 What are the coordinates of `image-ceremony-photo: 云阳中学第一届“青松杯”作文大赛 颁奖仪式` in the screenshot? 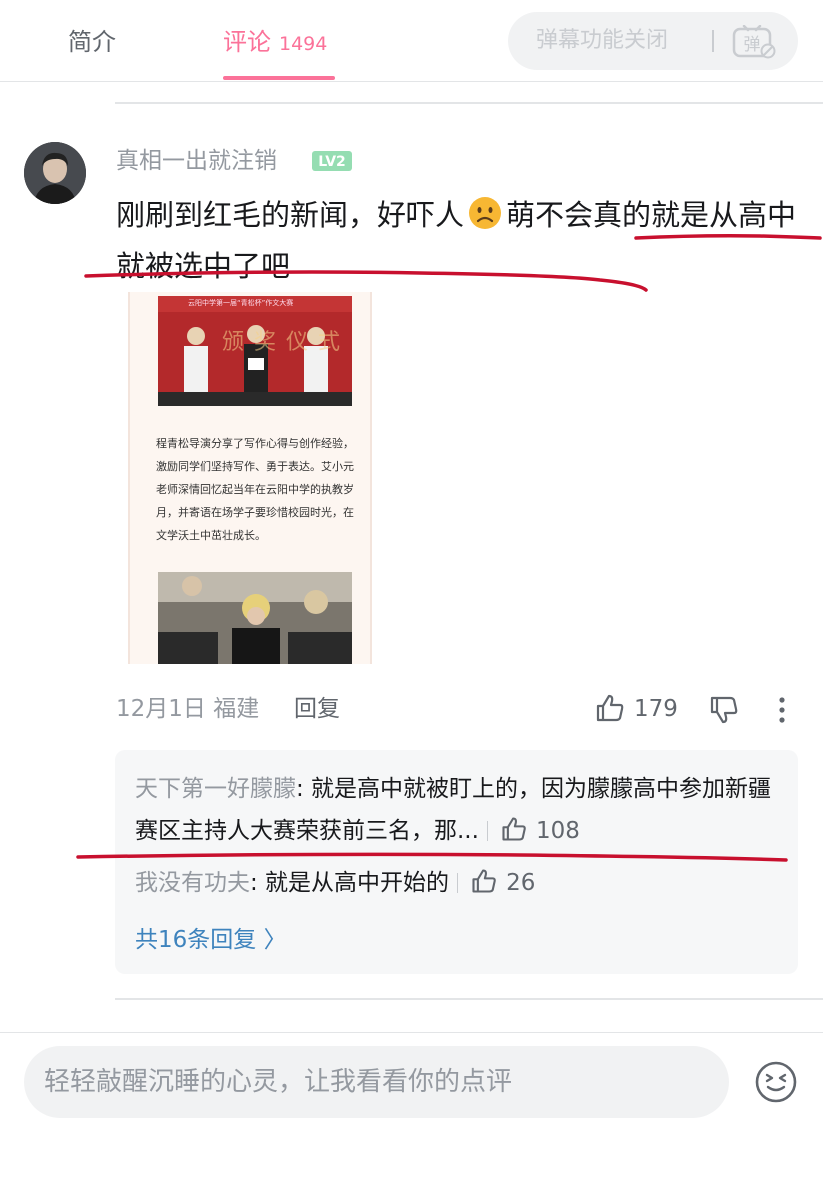 It's located at (255, 351).